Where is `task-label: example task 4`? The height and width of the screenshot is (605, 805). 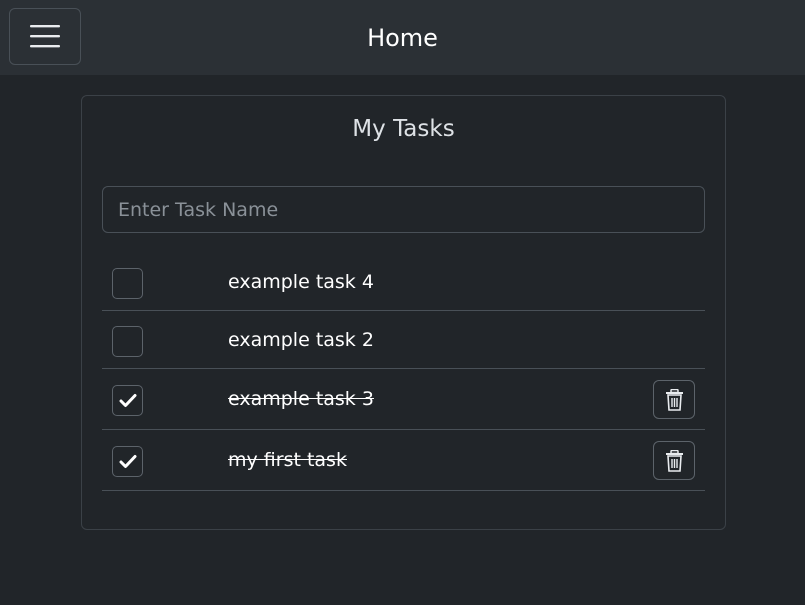
task-label: example task 4 is located at coordinates (301, 281).